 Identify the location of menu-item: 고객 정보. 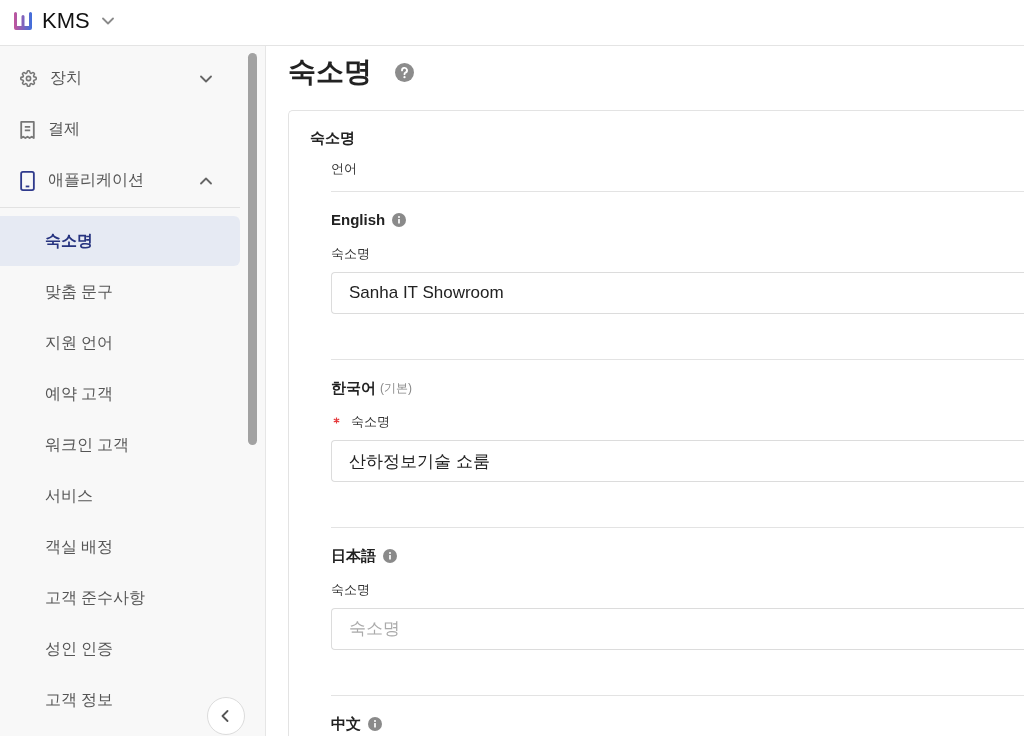
(65, 700).